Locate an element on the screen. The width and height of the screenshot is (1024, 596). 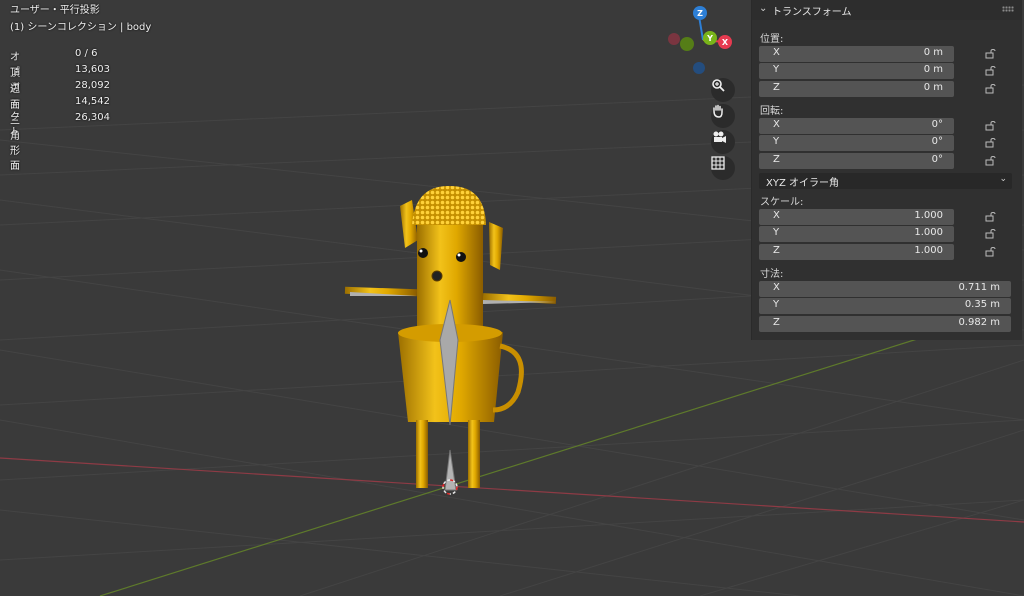
view-title: ユーザー・平行投影 is located at coordinates (55, 10).